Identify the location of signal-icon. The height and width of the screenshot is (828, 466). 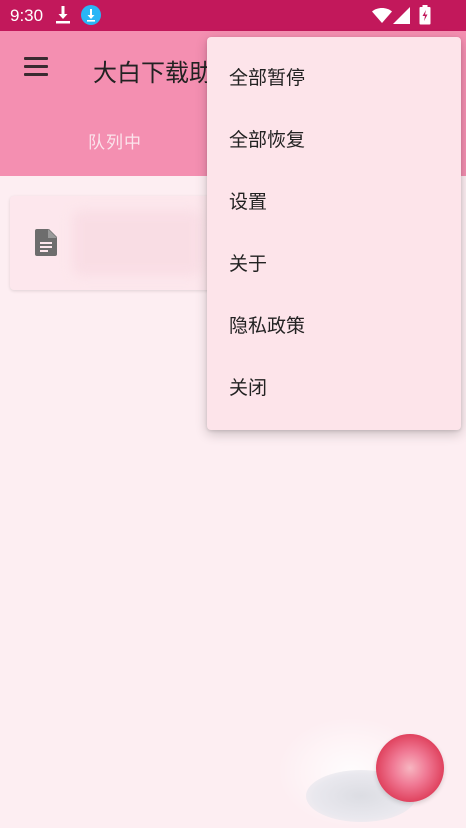
(401, 15).